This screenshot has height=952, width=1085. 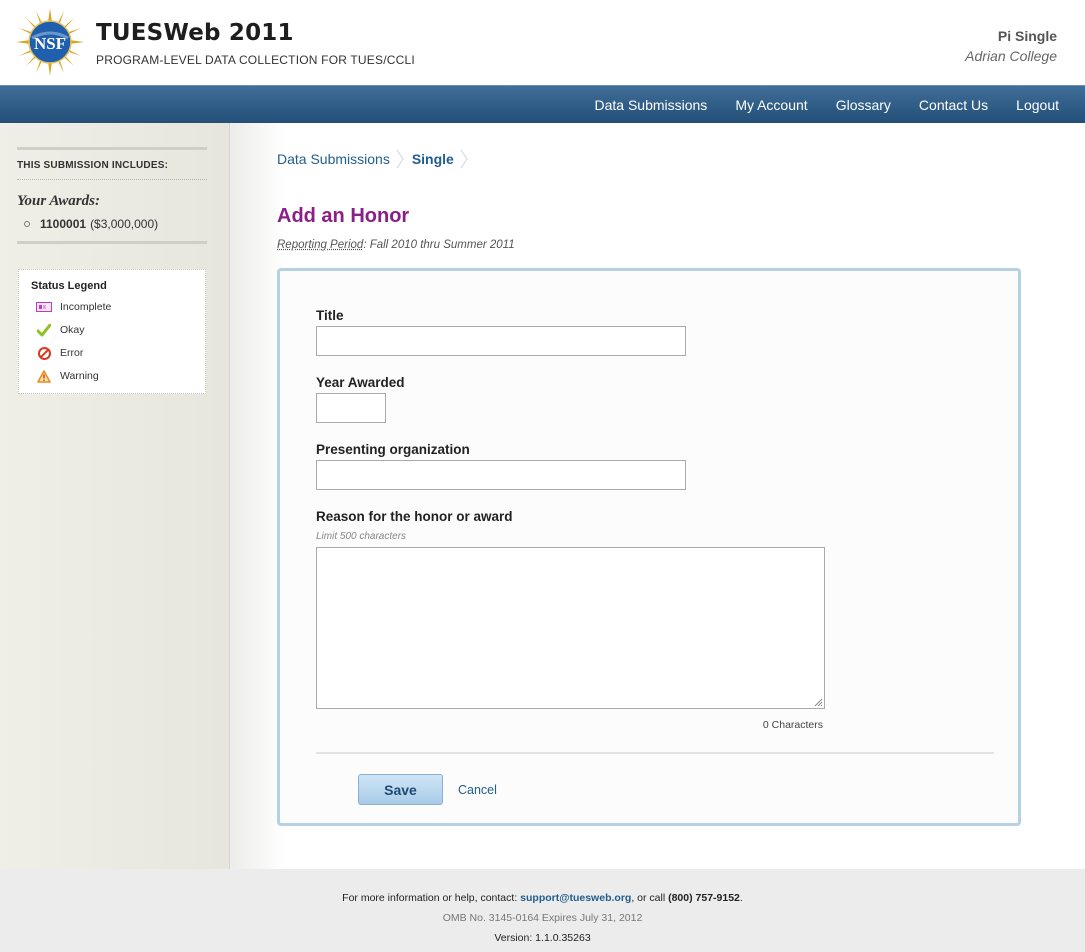 I want to click on award-item: 1100001 ($3,000,000), so click(x=91, y=224).